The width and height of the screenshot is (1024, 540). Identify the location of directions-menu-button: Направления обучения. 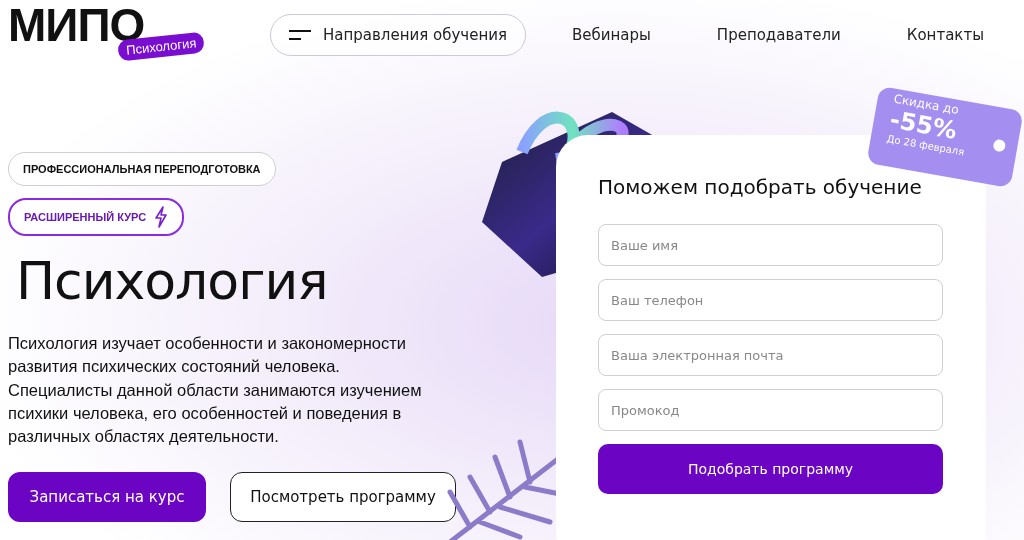
(398, 35).